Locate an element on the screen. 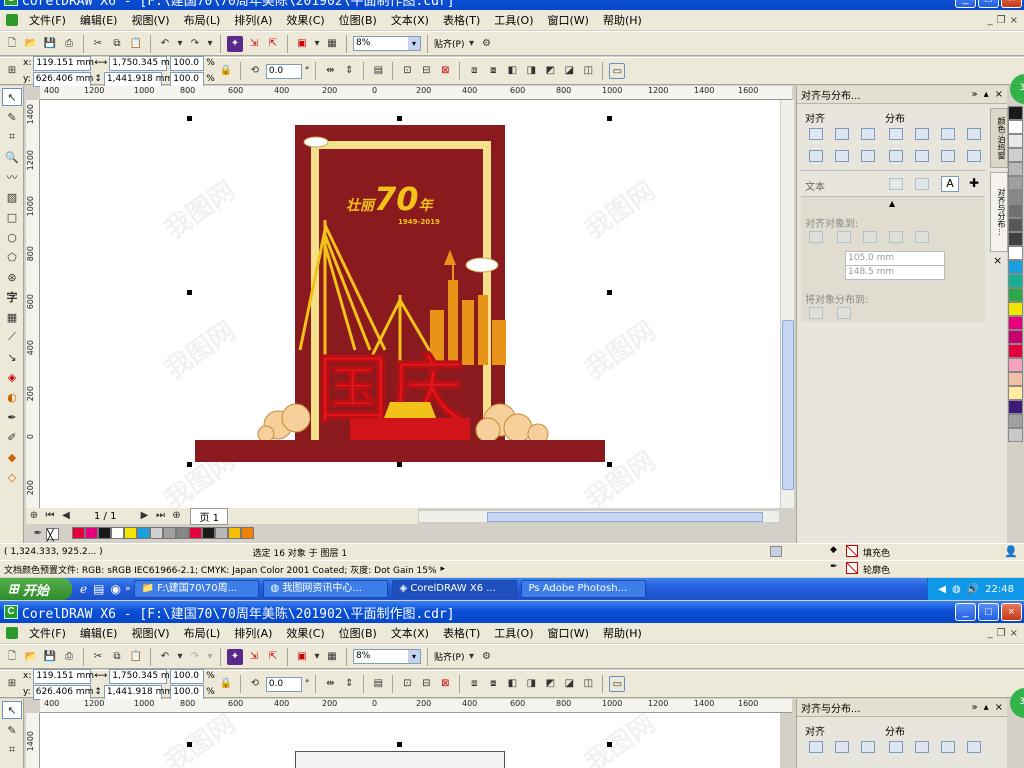 Image resolution: width=1024 pixels, height=768 pixels. open-icon: 📂 is located at coordinates (31, 657).